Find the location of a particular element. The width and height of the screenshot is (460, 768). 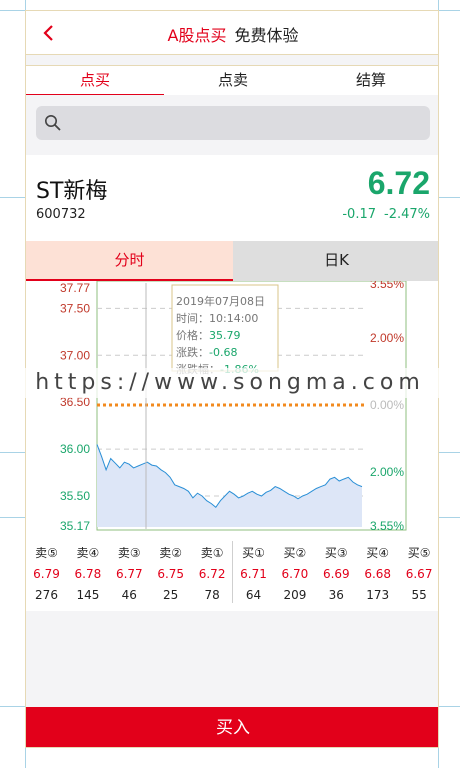

title-secondary: 免费体验 is located at coordinates (266, 35).